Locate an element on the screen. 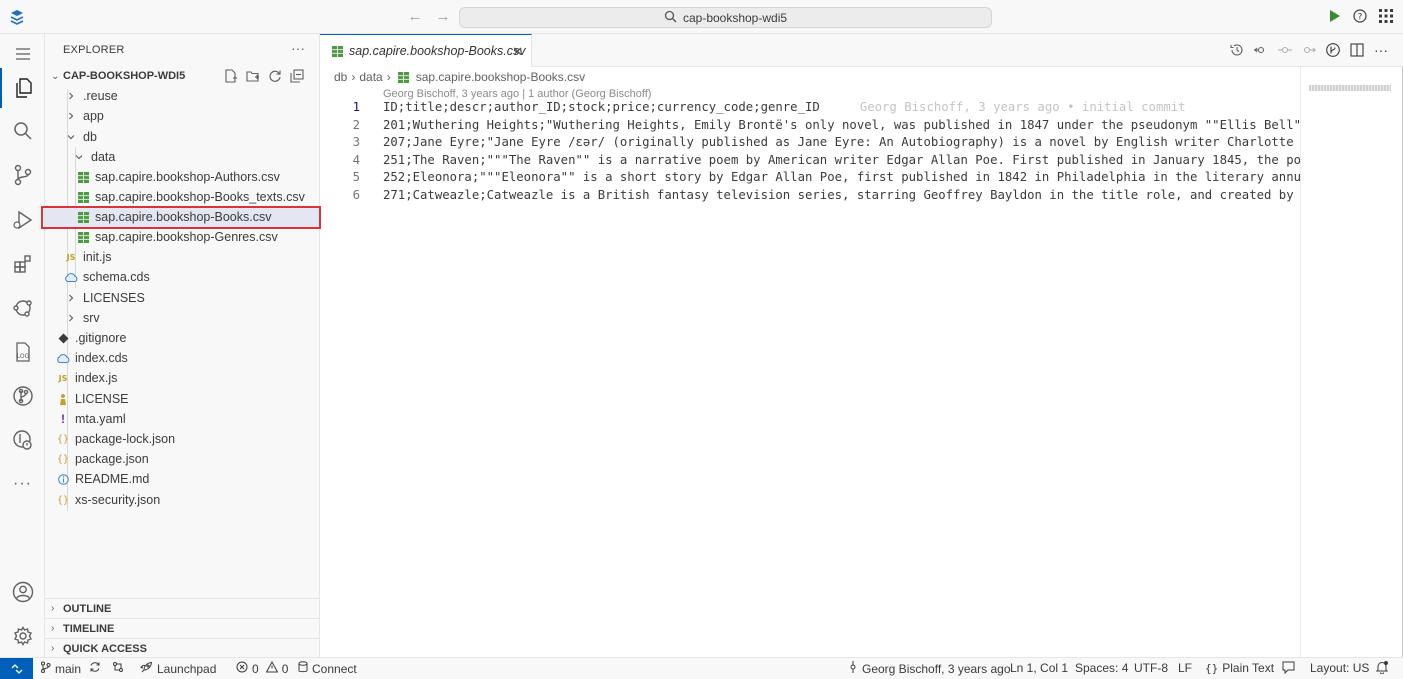 The height and width of the screenshot is (679, 1403). js-file-row: JS init.js is located at coordinates (182, 257).